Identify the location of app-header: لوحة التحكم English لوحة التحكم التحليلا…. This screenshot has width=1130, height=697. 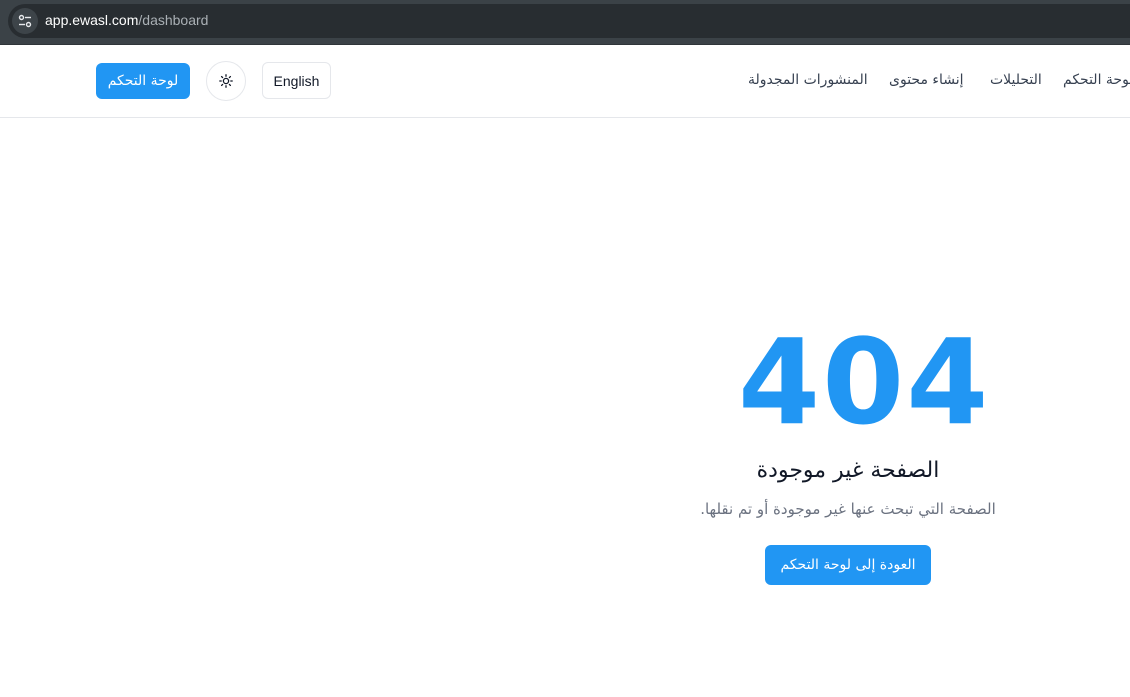
(565, 81).